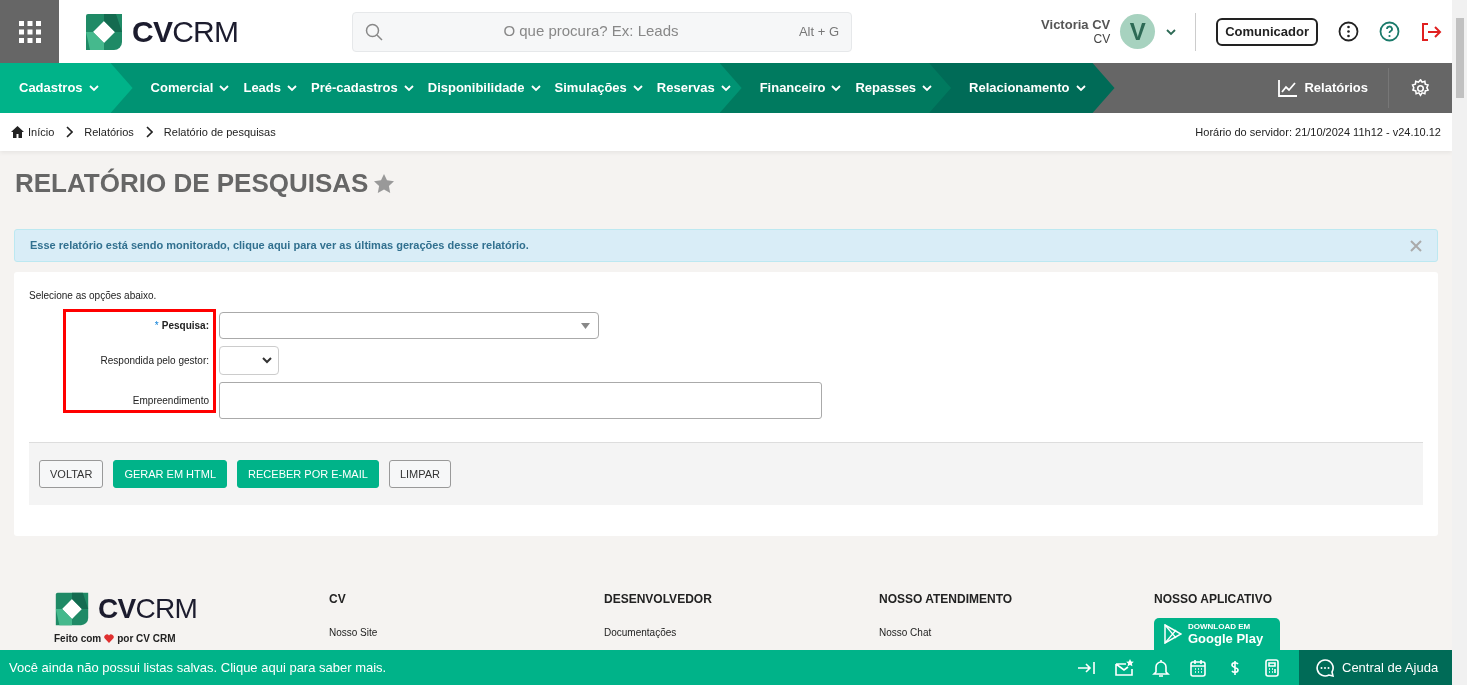 This screenshot has height=685, width=1467. Describe the element at coordinates (190, 88) in the screenshot. I see `nav-menu-item: Comercial` at that location.